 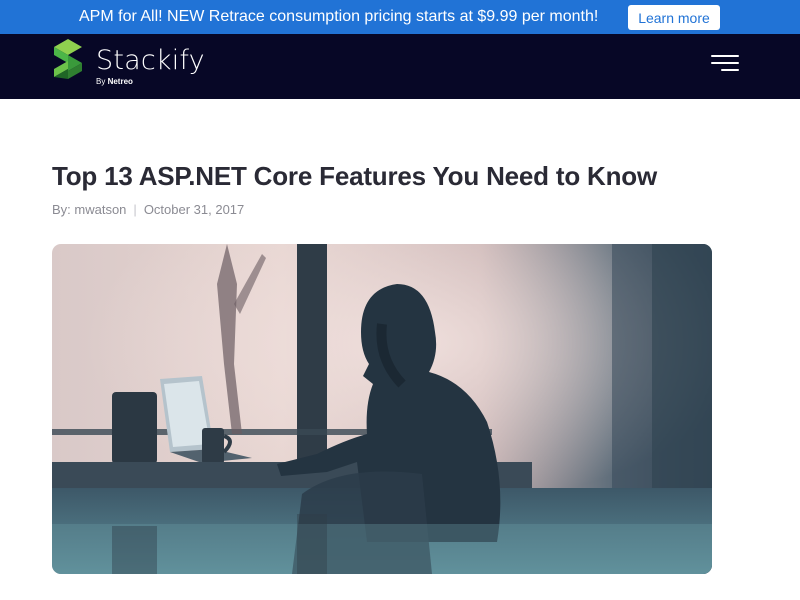 I want to click on brand-parent-name: Netreo, so click(x=120, y=81).